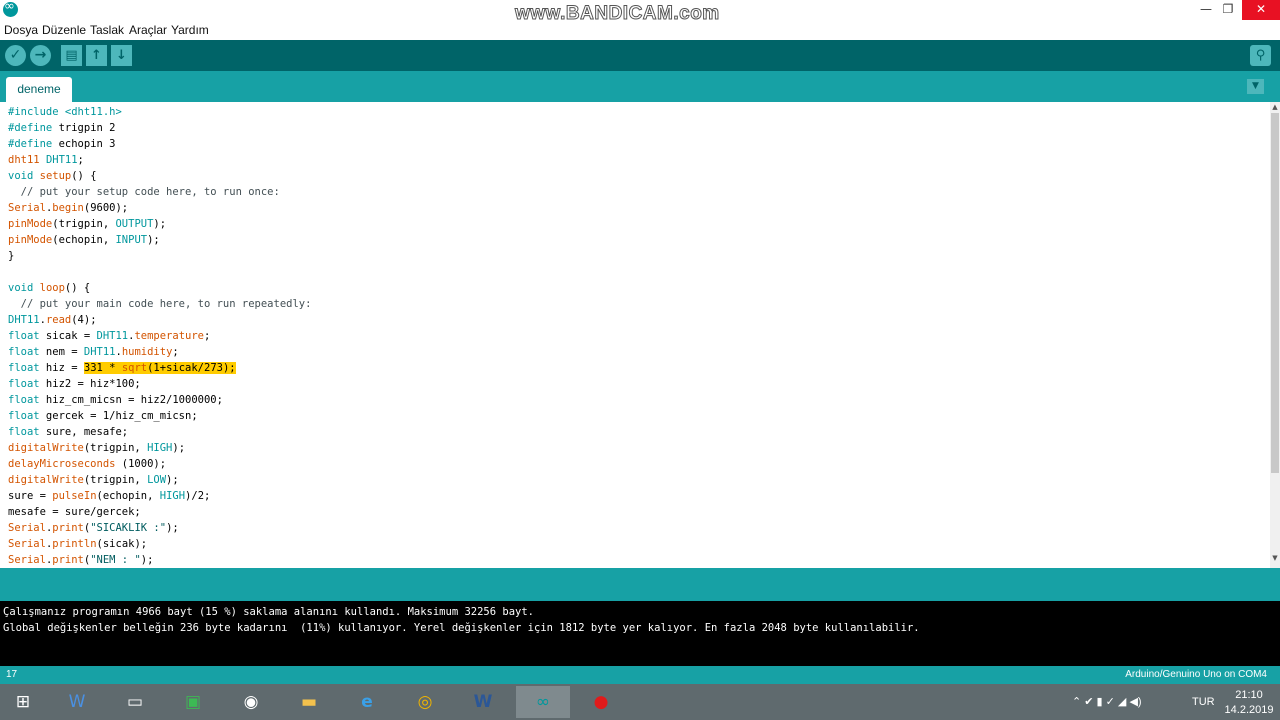 This screenshot has width=1280, height=720. I want to click on code-line: #define trigpin 2, so click(62, 128).